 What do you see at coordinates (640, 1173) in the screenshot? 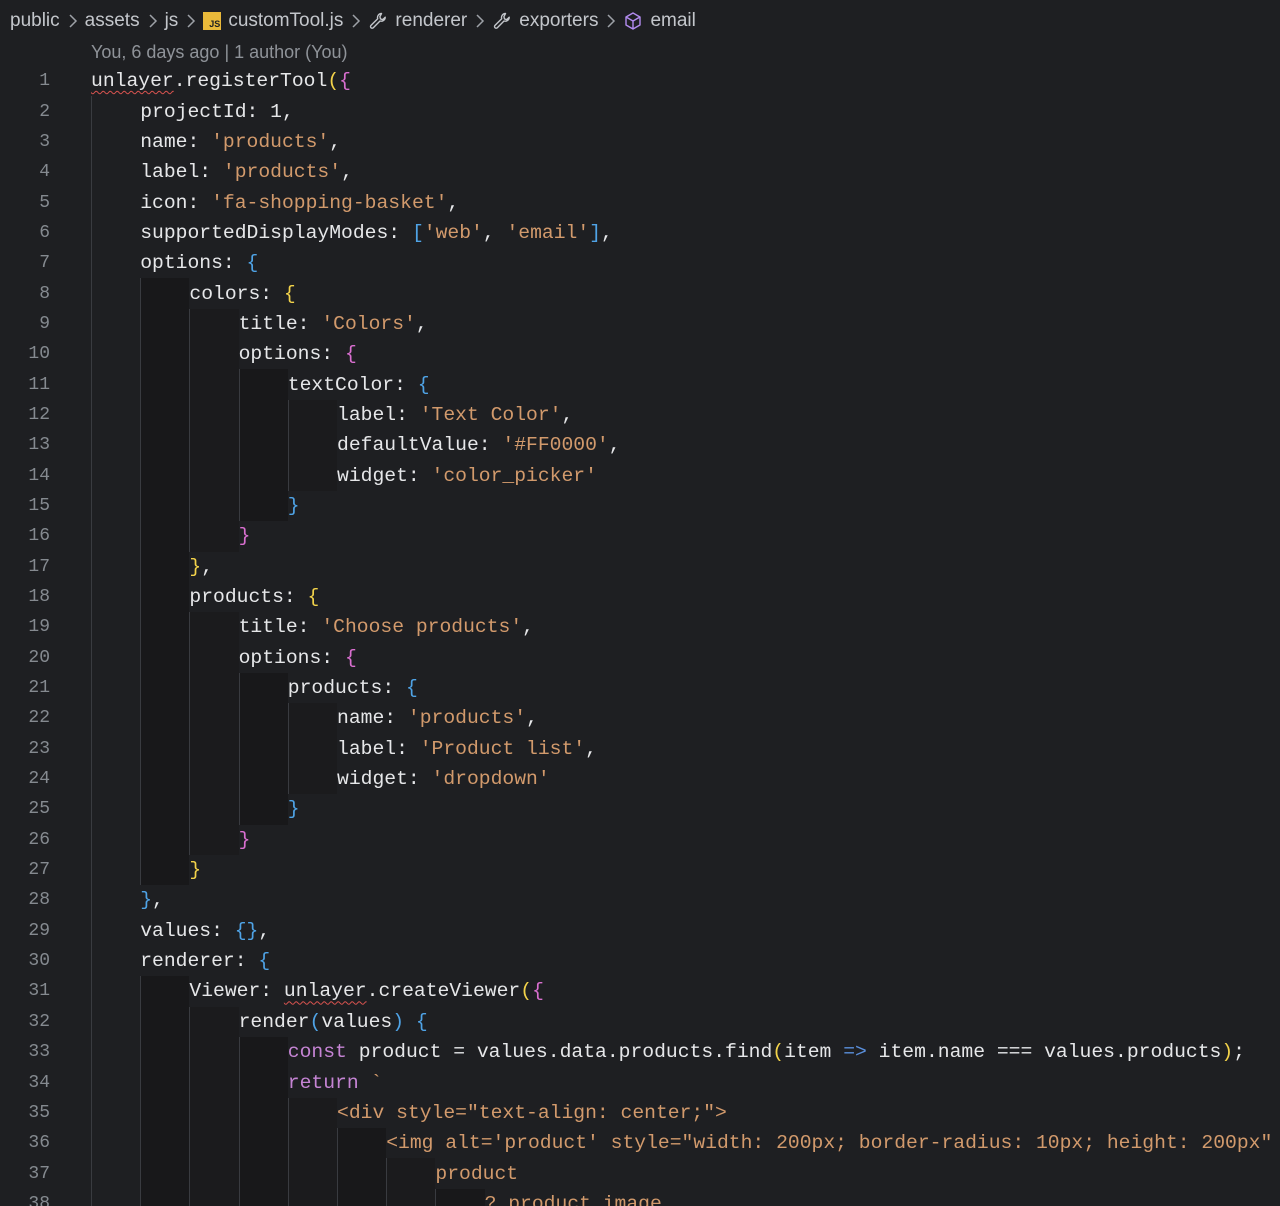
I see `code-line: 37 product` at bounding box center [640, 1173].